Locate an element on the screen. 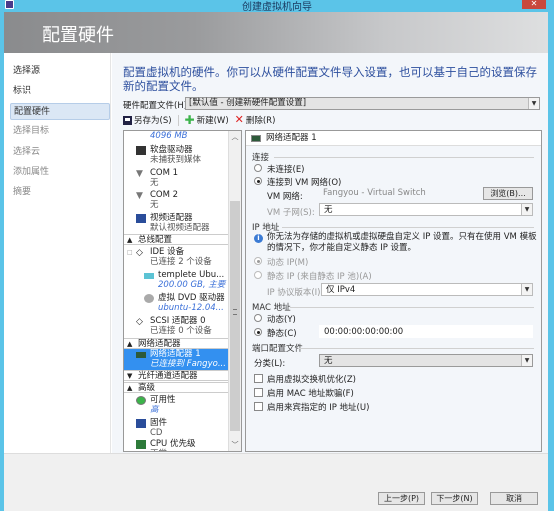 The image size is (554, 511). nav-item-select-target: 选择目标 is located at coordinates (31, 131).